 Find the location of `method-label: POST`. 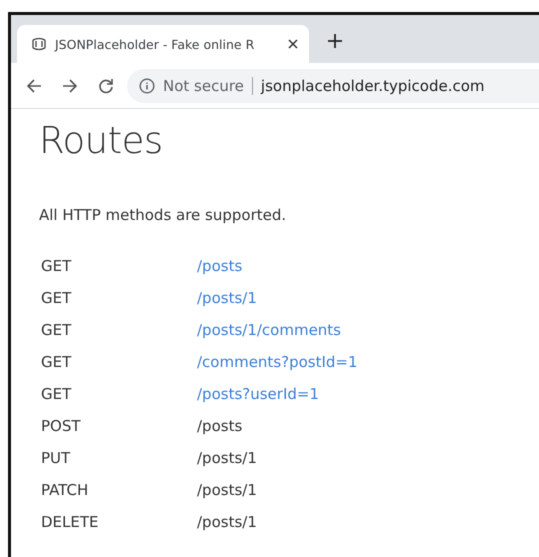

method-label: POST is located at coordinates (60, 426).